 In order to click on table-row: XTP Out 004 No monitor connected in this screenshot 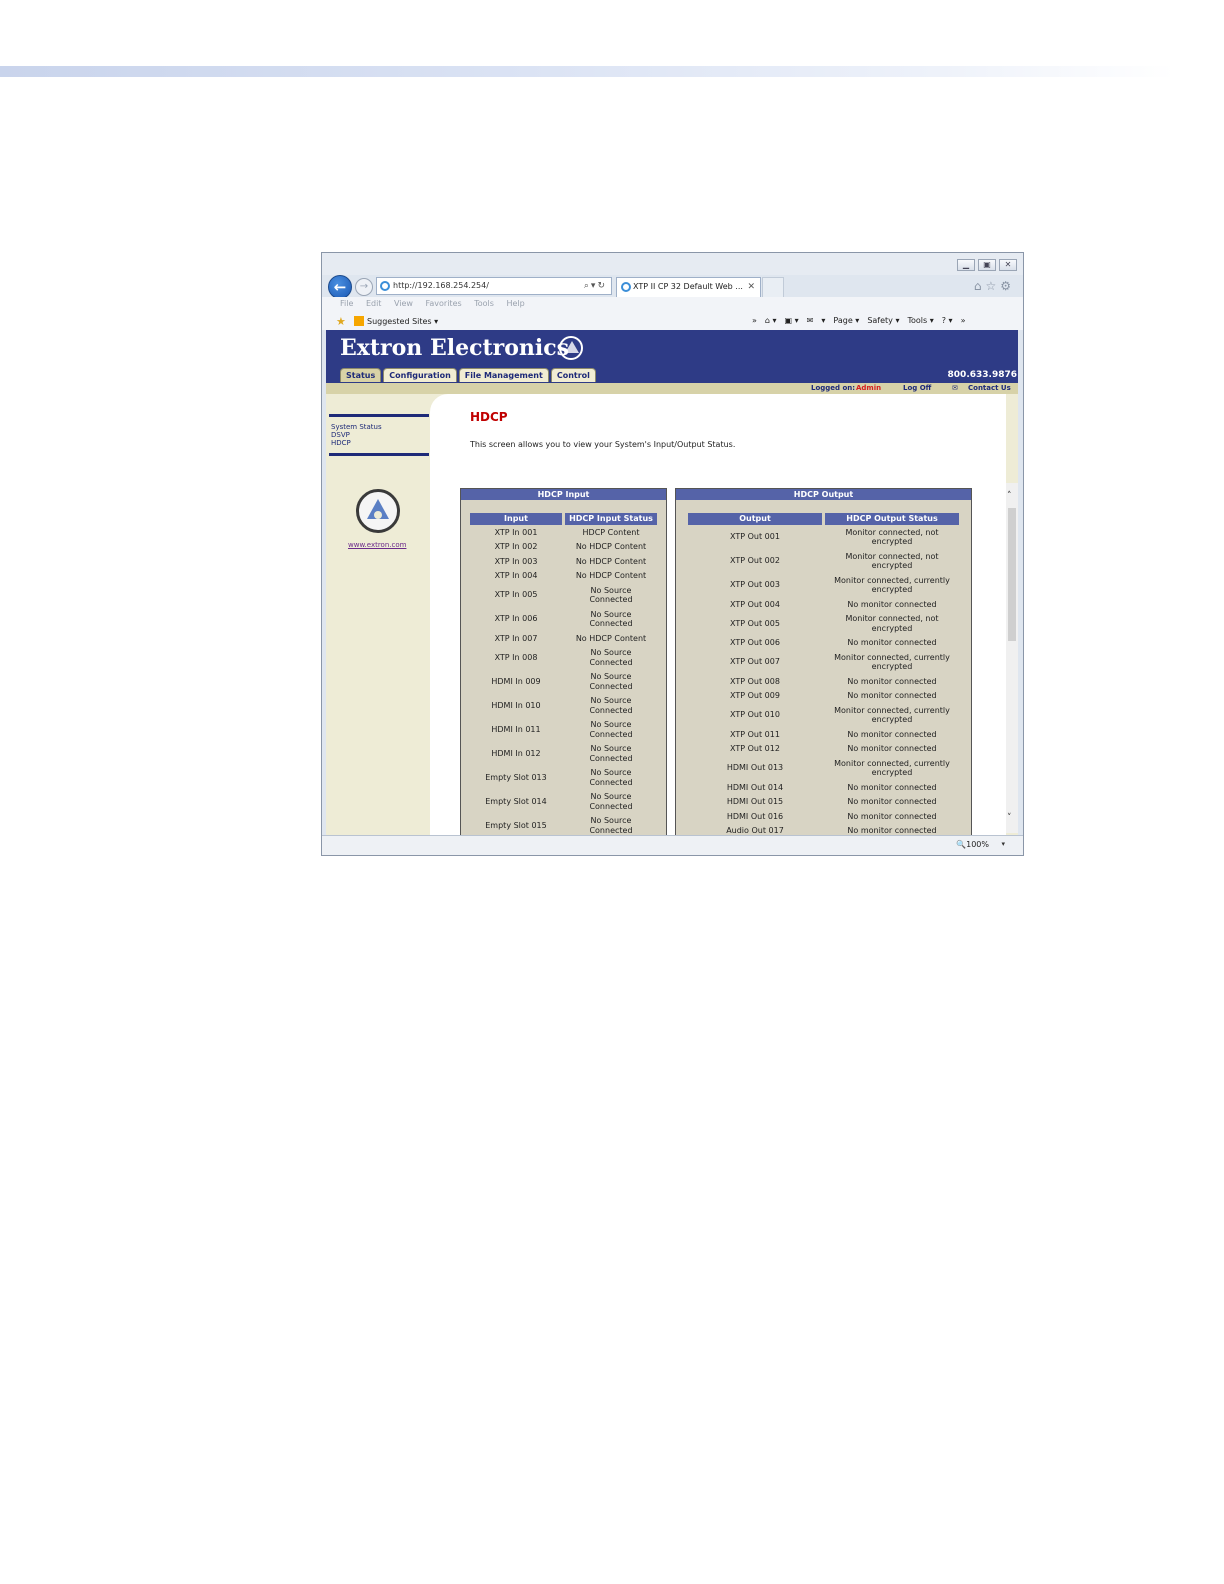, I will do `click(823, 604)`.